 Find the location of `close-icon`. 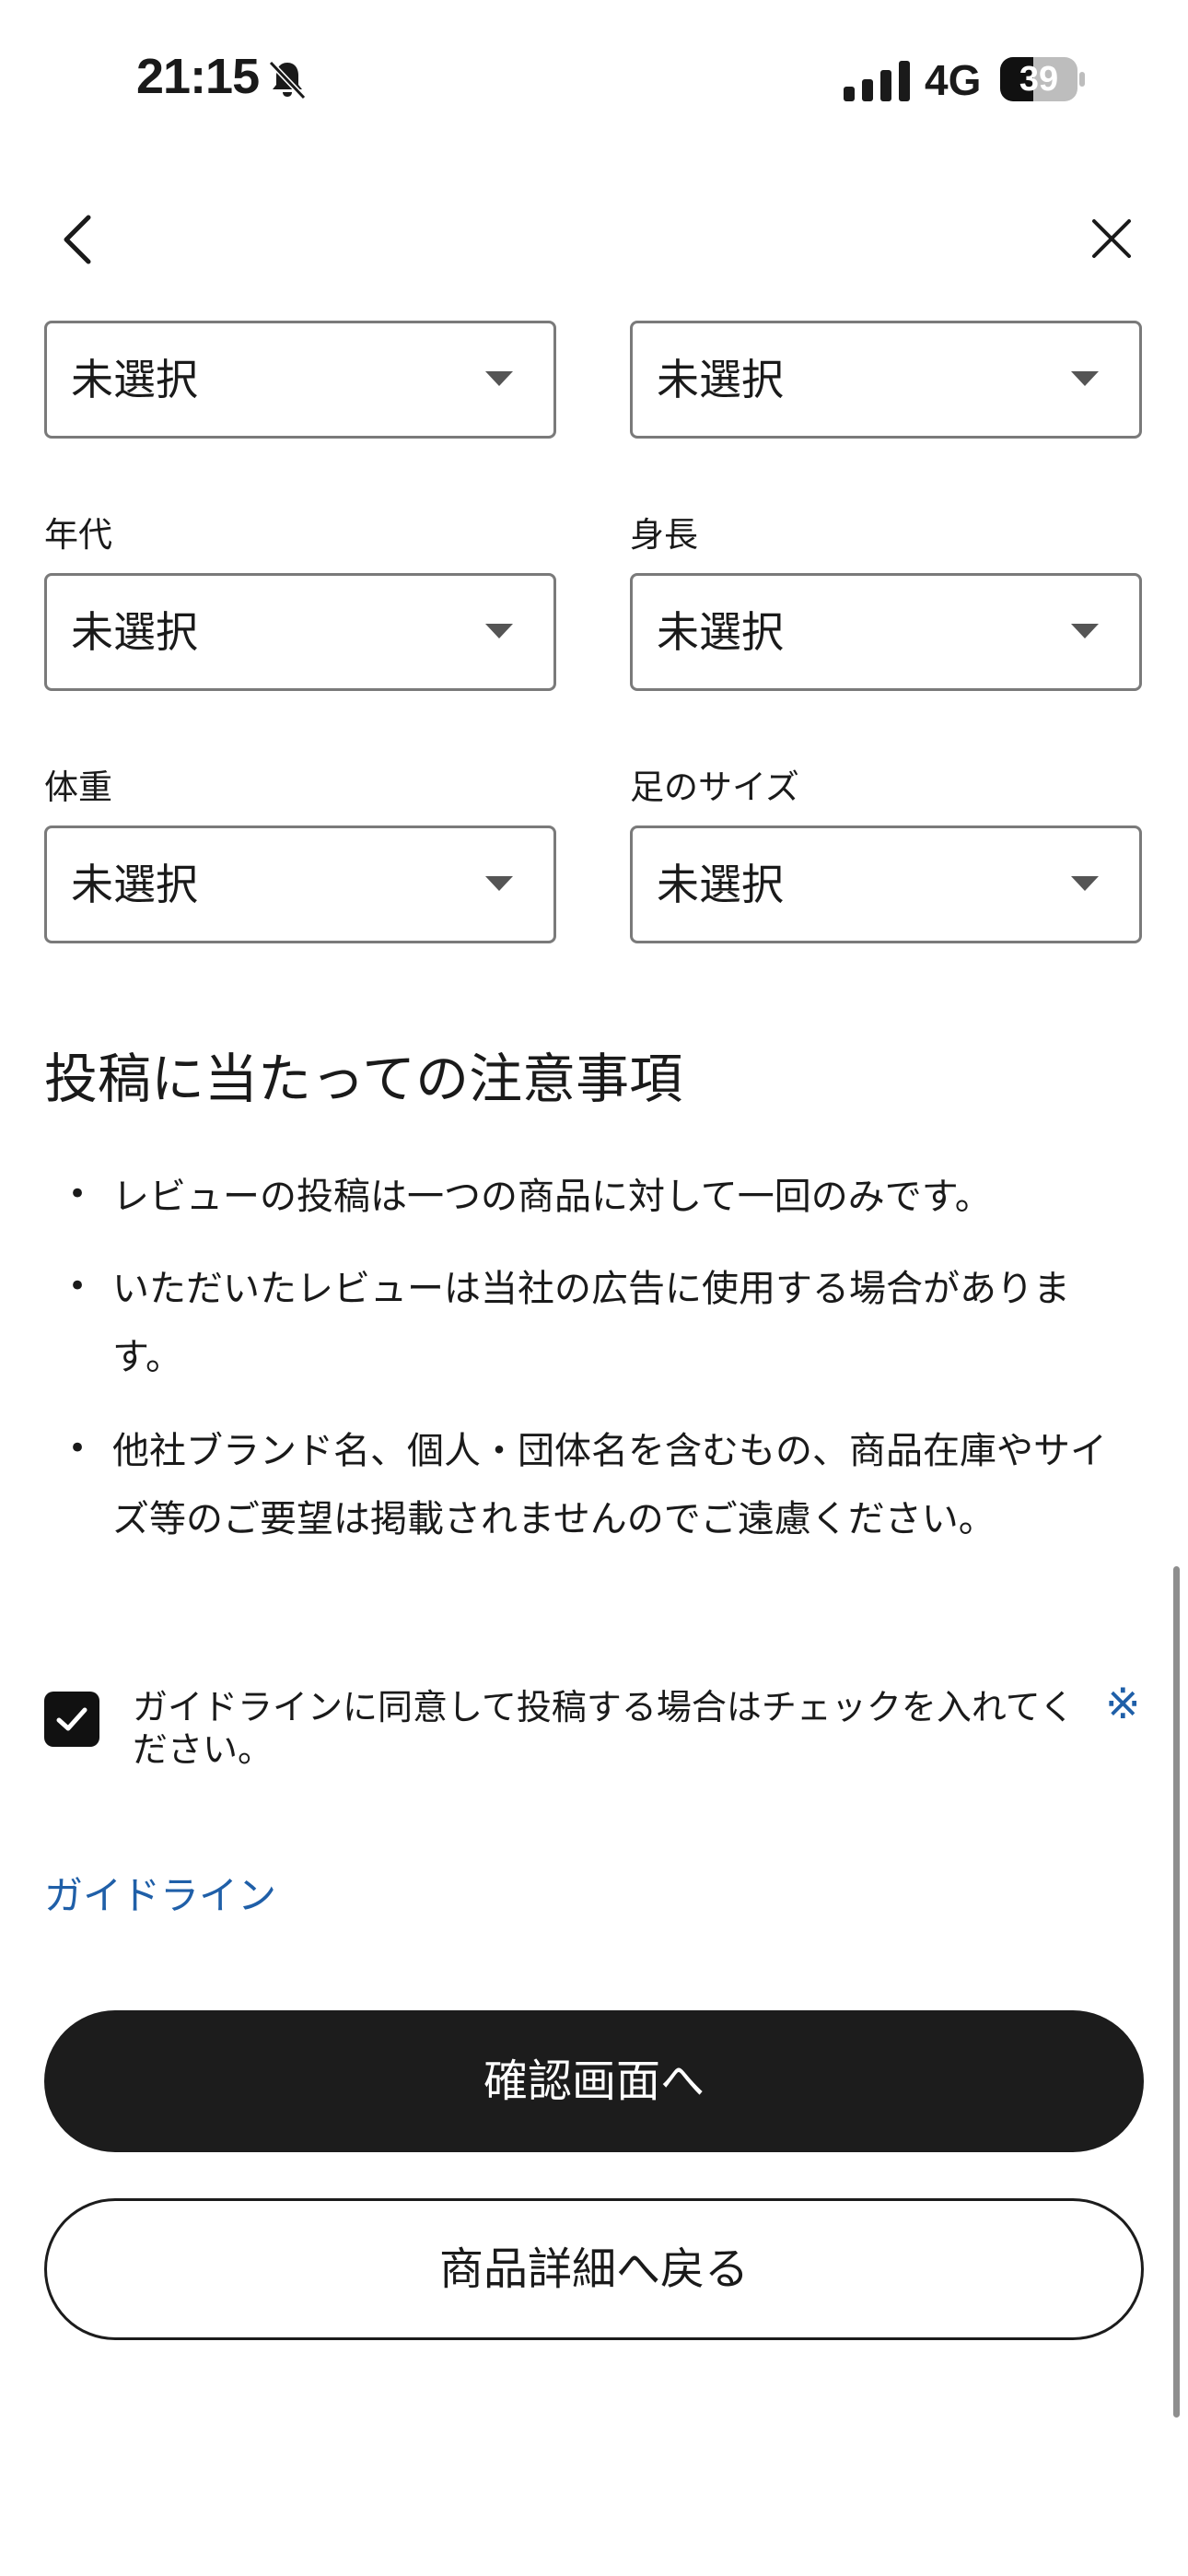

close-icon is located at coordinates (1111, 238).